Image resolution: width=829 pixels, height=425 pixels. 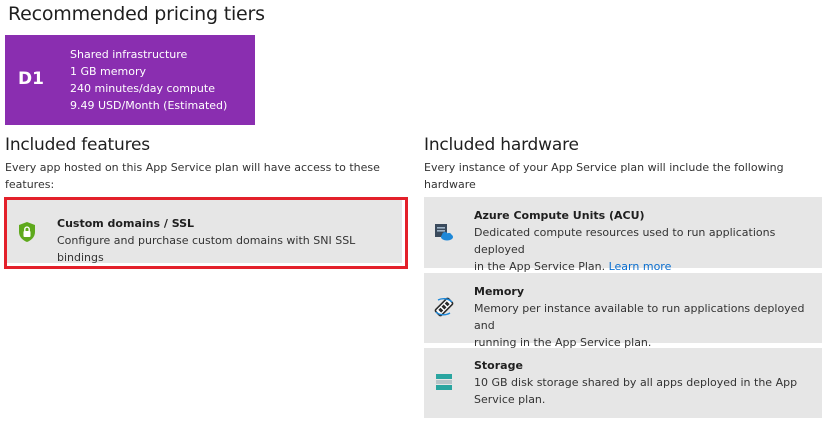 I want to click on hardware-title: Azure Compute Units (ACU), so click(x=559, y=215).